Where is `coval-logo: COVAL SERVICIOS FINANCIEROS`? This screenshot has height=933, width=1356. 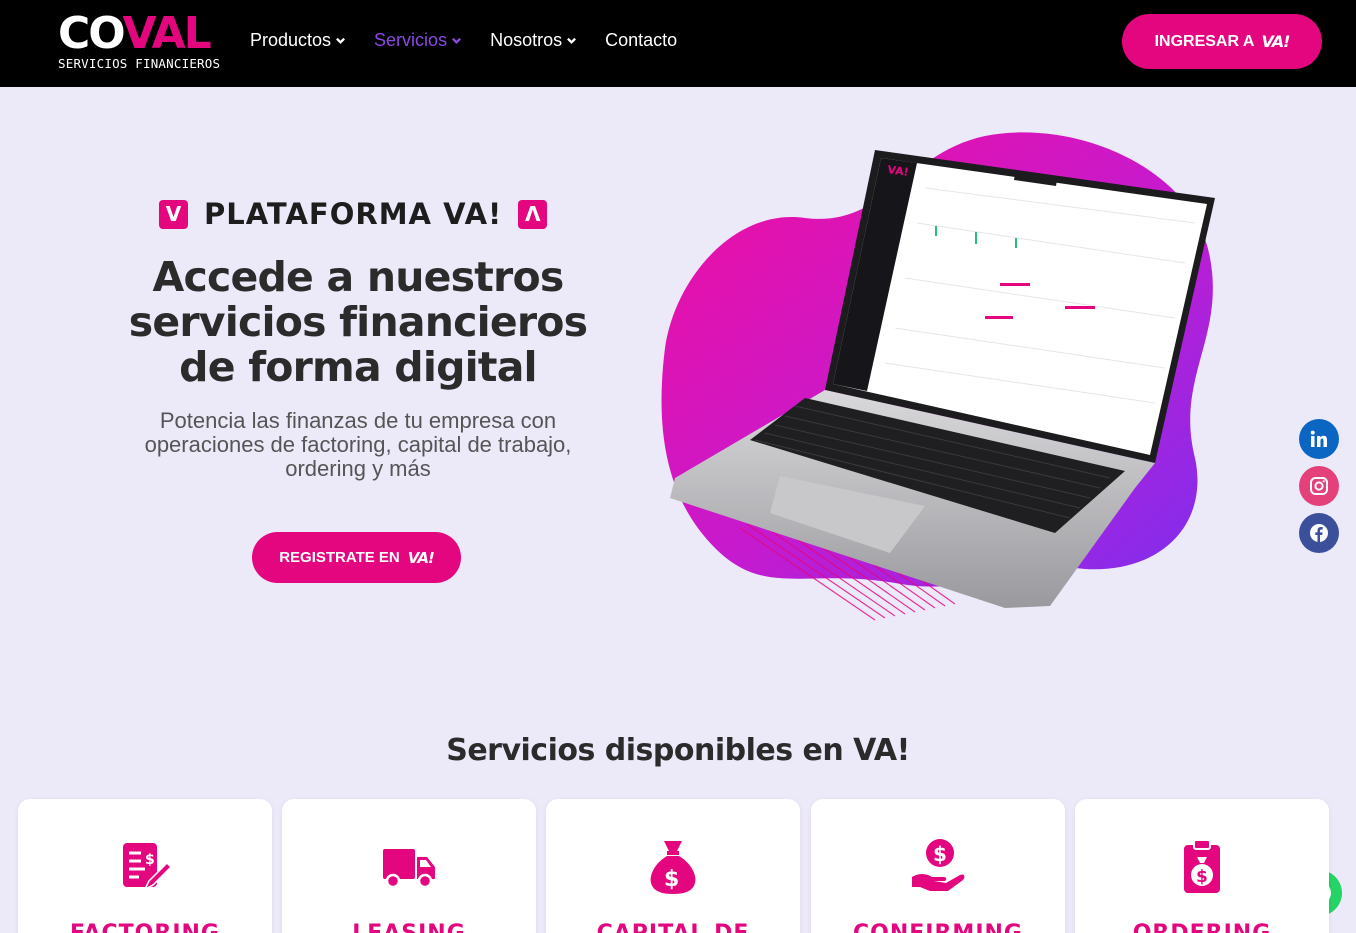 coval-logo: COVAL SERVICIOS FINANCIEROS is located at coordinates (139, 40).